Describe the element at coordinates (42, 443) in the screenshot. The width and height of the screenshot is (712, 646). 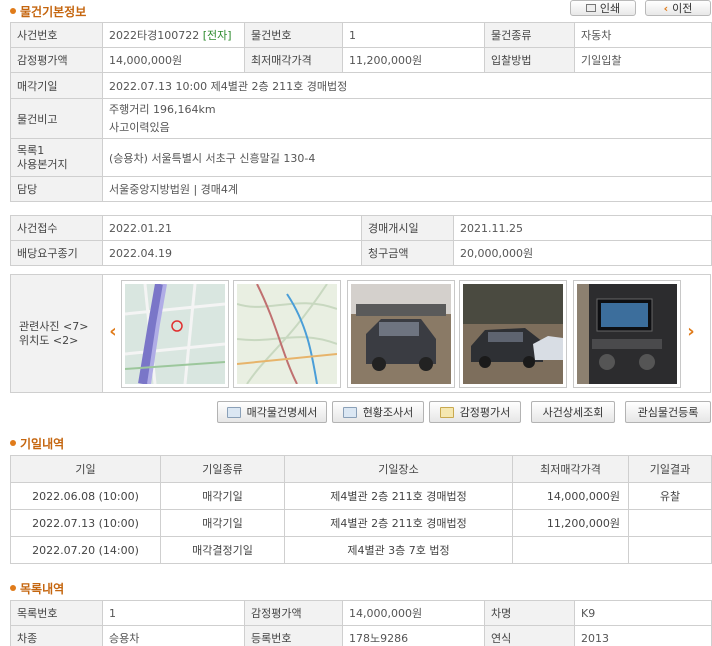
I see `section-title: 기일내역` at that location.